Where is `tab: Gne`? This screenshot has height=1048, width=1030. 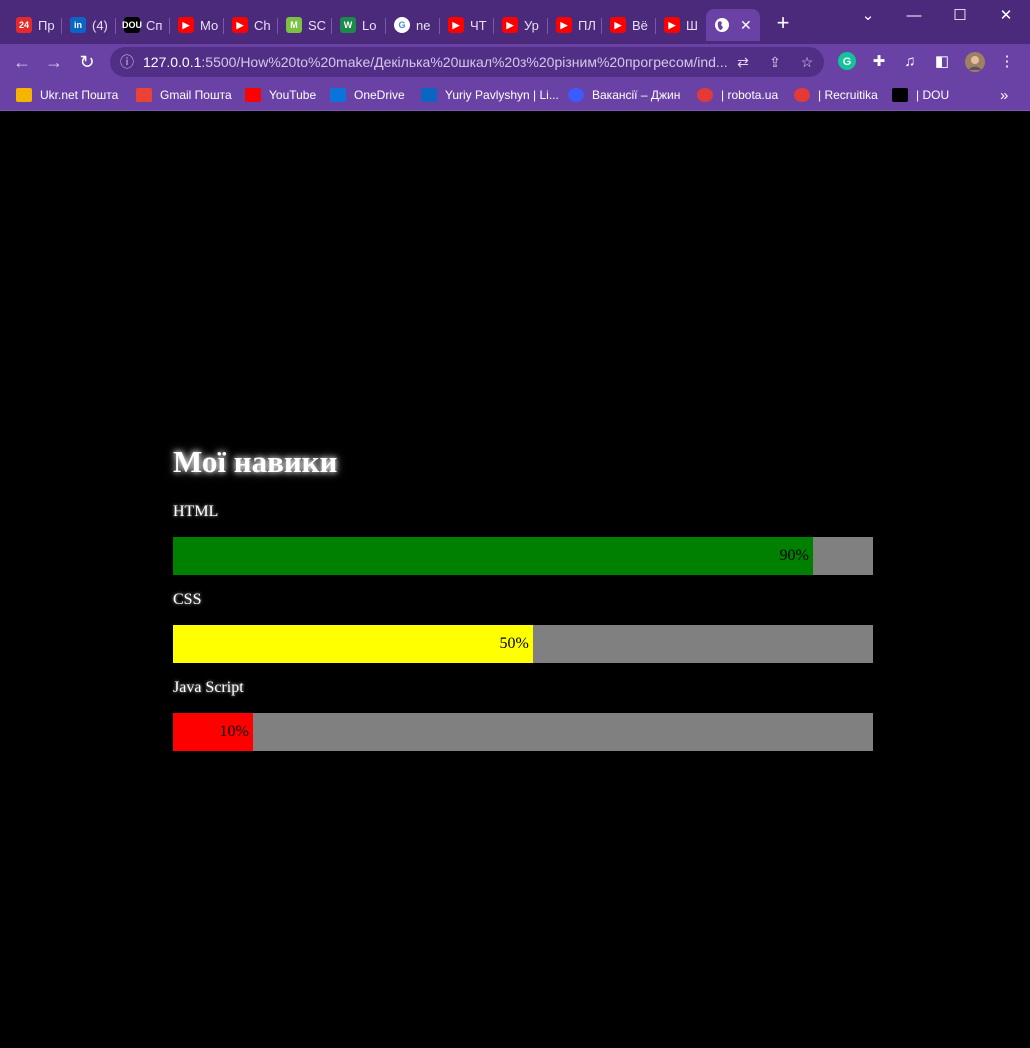
tab: Gne is located at coordinates (413, 25).